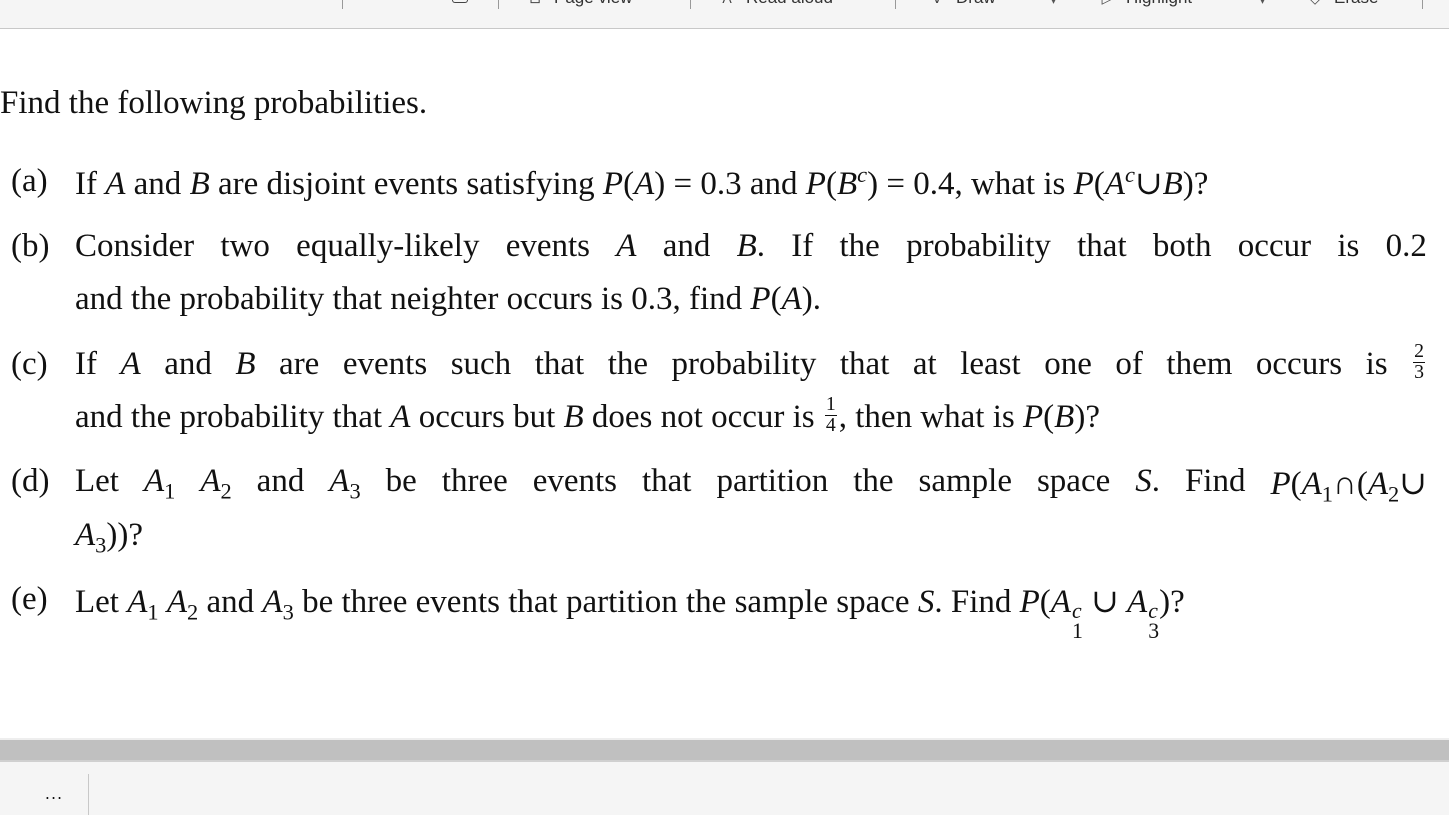  Describe the element at coordinates (214, 103) in the screenshot. I see `intro-text: Find the following probabilities.` at that location.